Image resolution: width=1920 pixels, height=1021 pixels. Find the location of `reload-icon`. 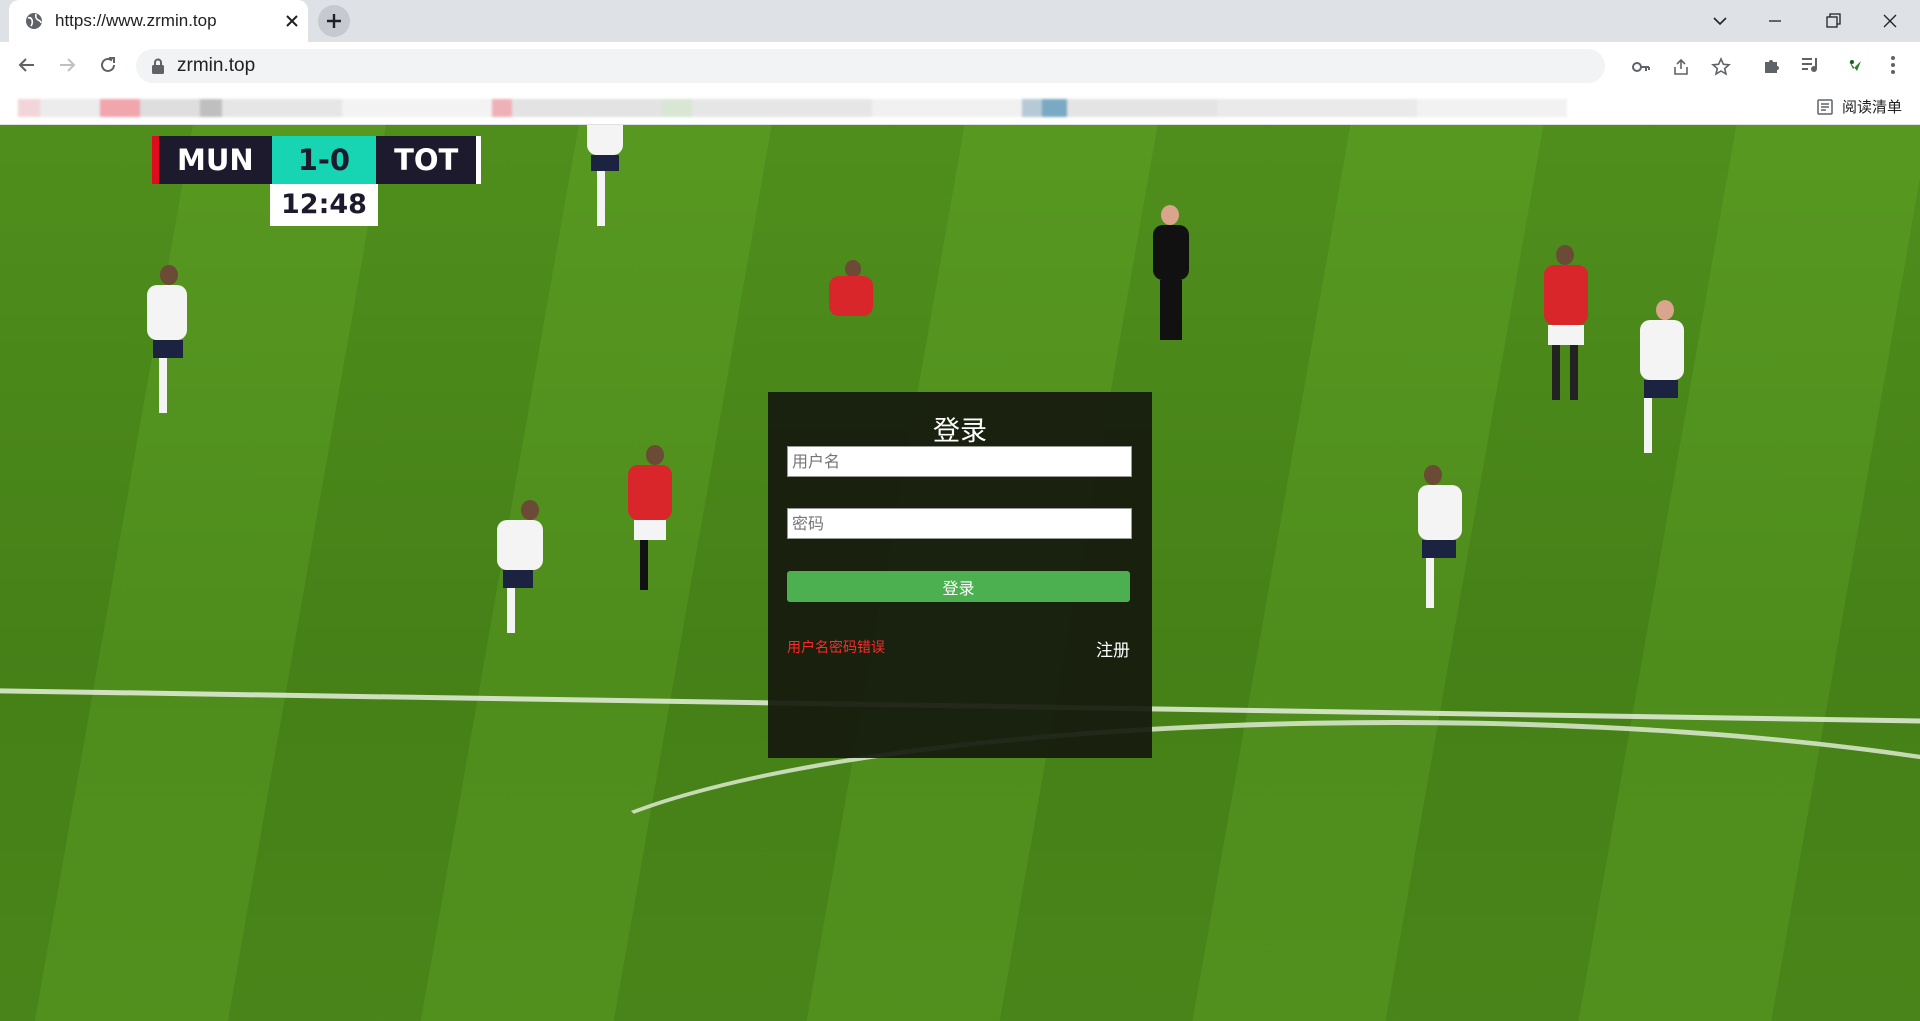

reload-icon is located at coordinates (108, 65).